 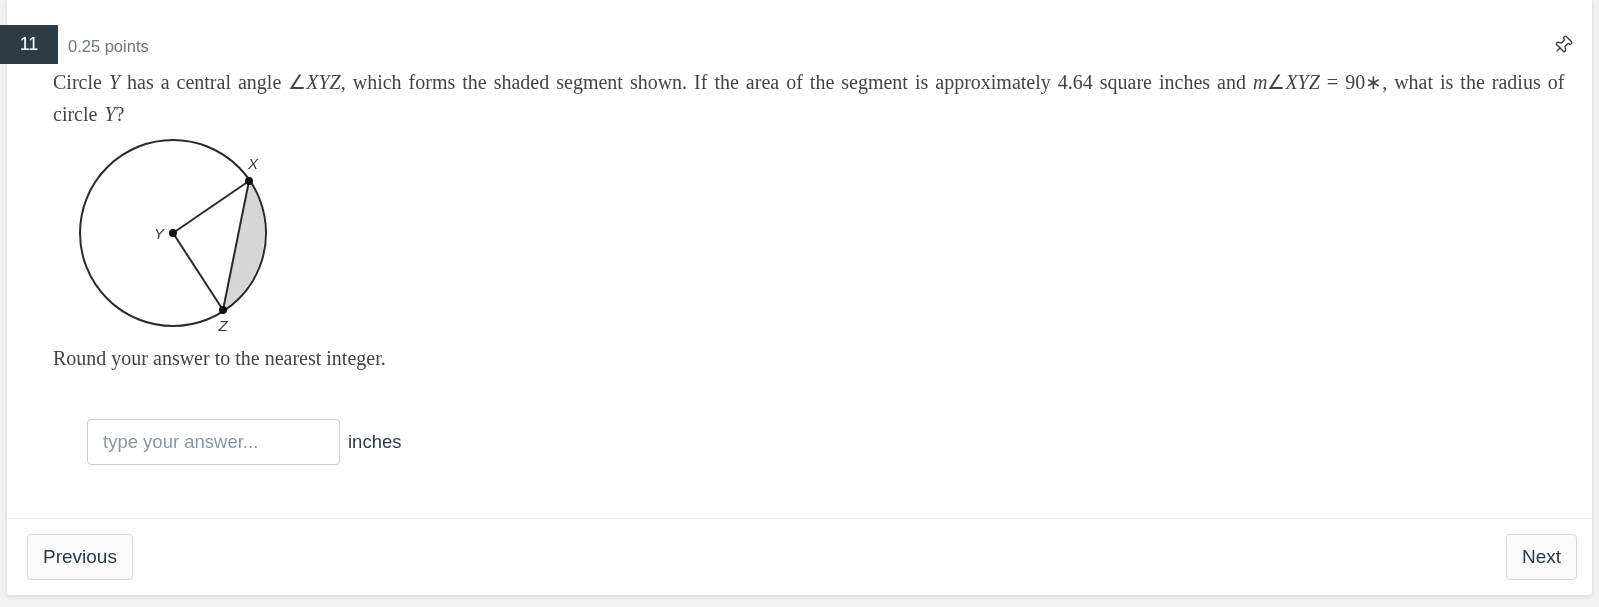 What do you see at coordinates (29, 44) in the screenshot?
I see `question-number: 11` at bounding box center [29, 44].